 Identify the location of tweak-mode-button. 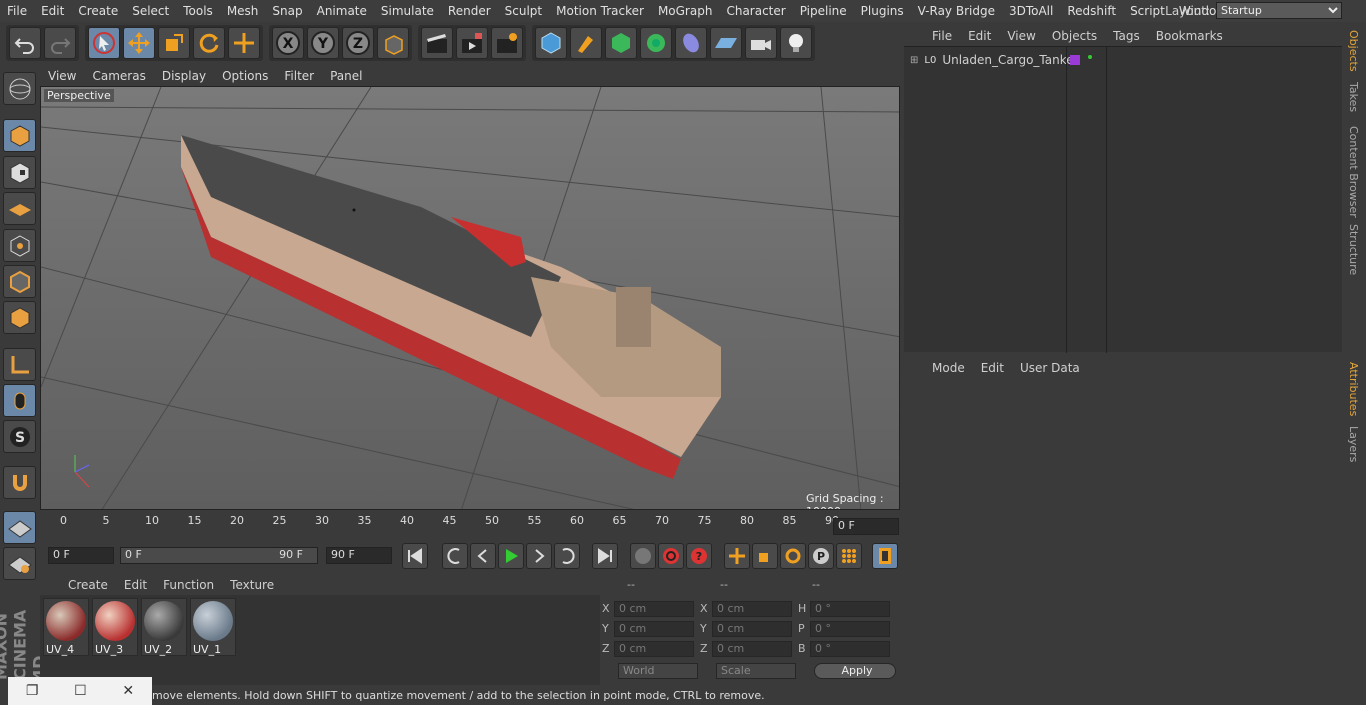
(19, 400).